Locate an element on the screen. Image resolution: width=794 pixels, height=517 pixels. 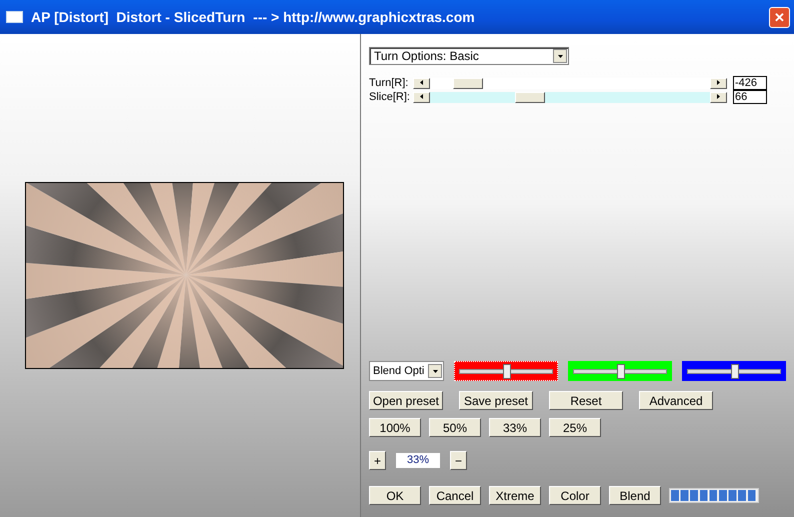
zoom-button: 50% is located at coordinates (455, 427).